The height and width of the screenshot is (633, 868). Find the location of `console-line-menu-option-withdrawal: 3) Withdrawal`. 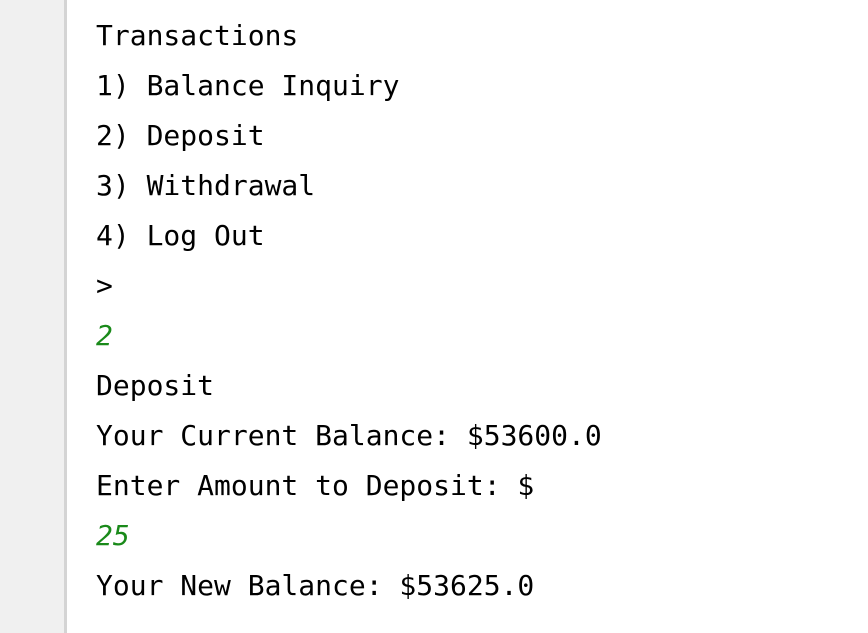

console-line-menu-option-withdrawal: 3) Withdrawal is located at coordinates (206, 185).